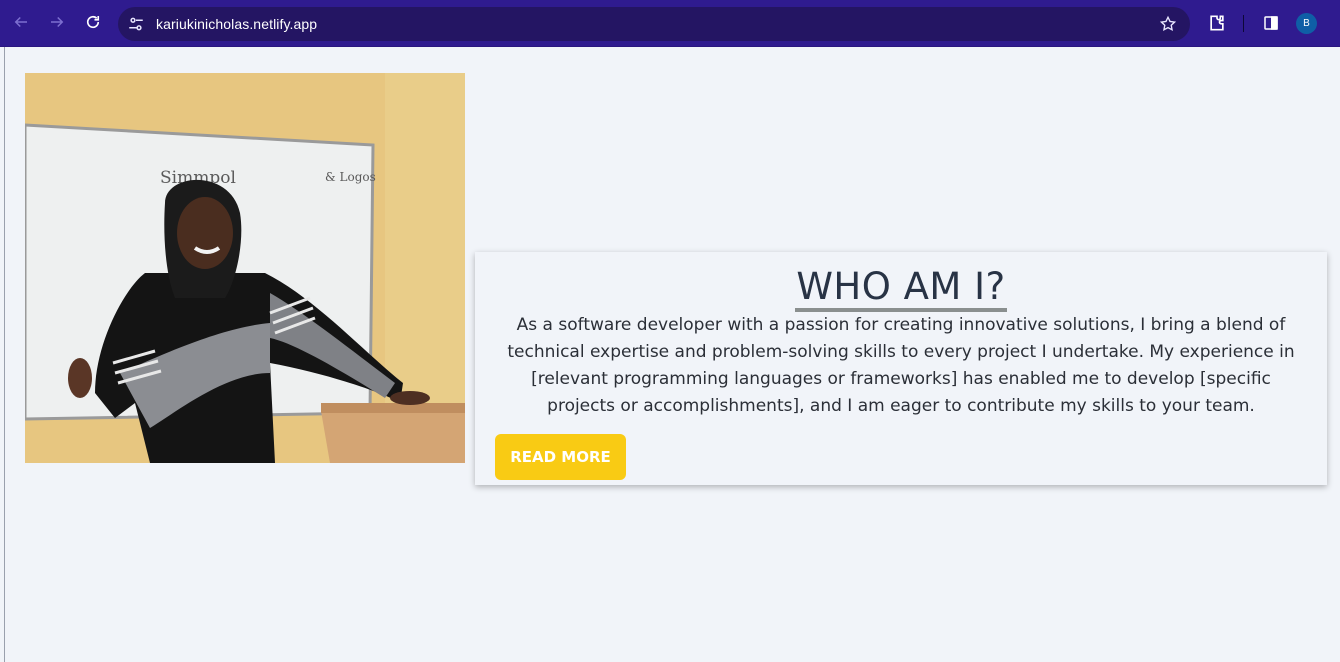 The width and height of the screenshot is (1340, 662). I want to click on reload-button, so click(93, 22).